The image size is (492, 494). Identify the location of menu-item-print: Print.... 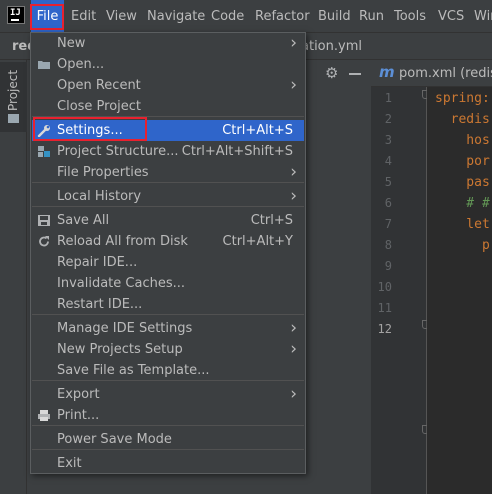
(168, 415).